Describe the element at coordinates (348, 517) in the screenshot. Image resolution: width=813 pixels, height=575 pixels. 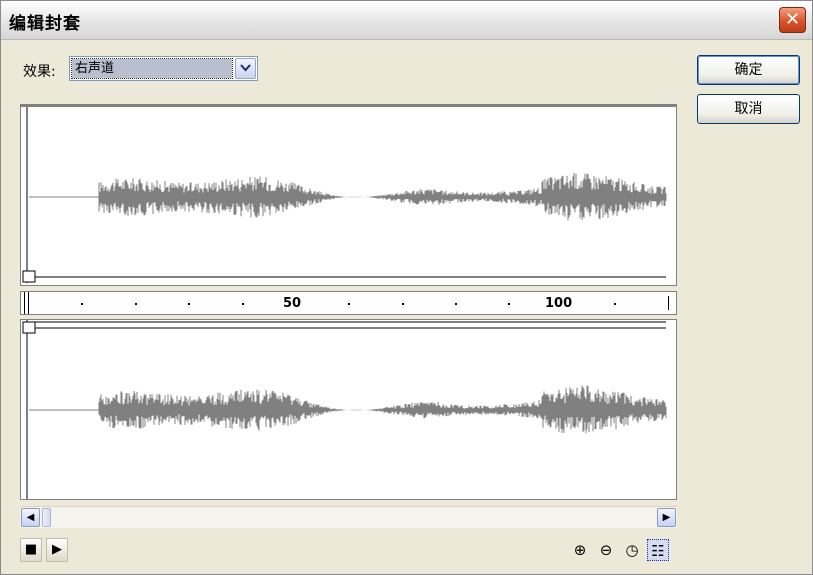
I see `horizontal-scrollbar: ◀ ▶` at that location.